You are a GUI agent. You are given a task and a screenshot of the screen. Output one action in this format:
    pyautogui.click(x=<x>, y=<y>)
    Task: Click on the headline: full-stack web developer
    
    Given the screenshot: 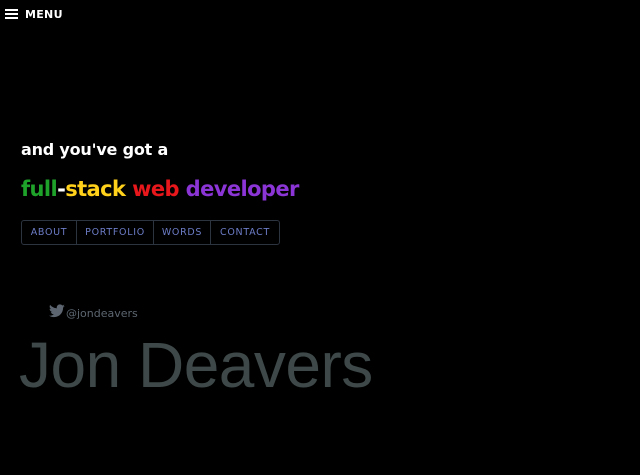 What is the action you would take?
    pyautogui.click(x=160, y=189)
    